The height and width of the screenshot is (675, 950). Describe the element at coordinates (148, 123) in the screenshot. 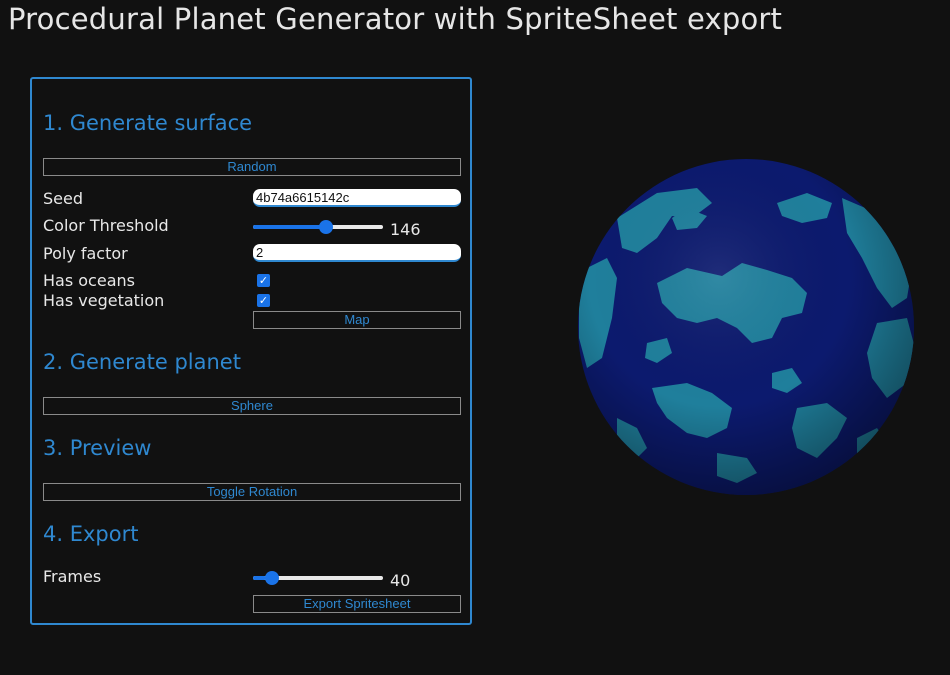

I see `section-title-surface: 1. Generate surface` at that location.